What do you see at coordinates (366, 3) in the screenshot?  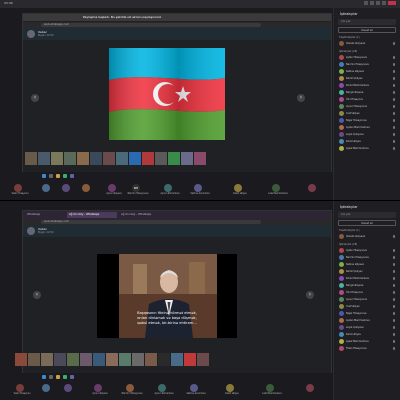 I see `chat-icon` at bounding box center [366, 3].